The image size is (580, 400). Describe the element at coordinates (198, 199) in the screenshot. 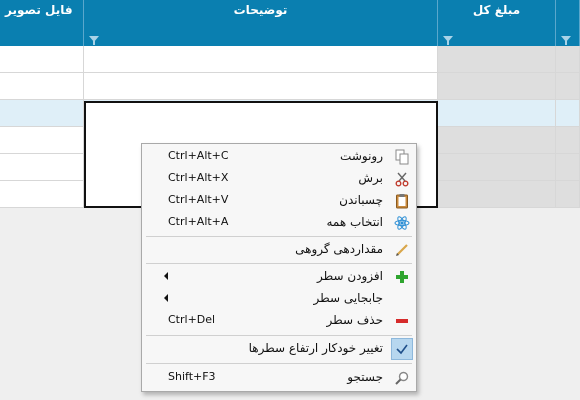

I see `menu-shortcut: Ctrl+Alt+V` at that location.